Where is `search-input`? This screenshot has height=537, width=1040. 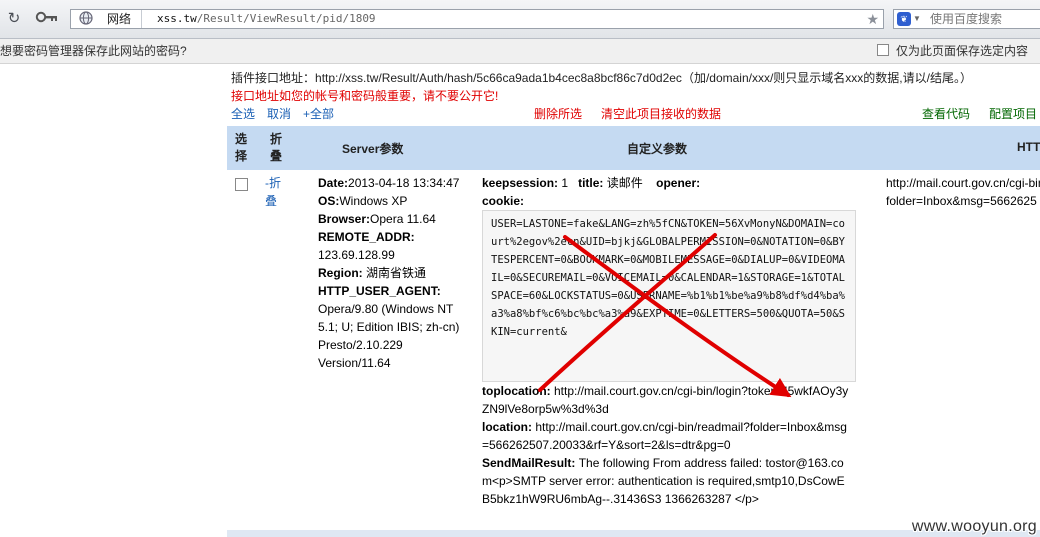
search-input is located at coordinates (984, 19).